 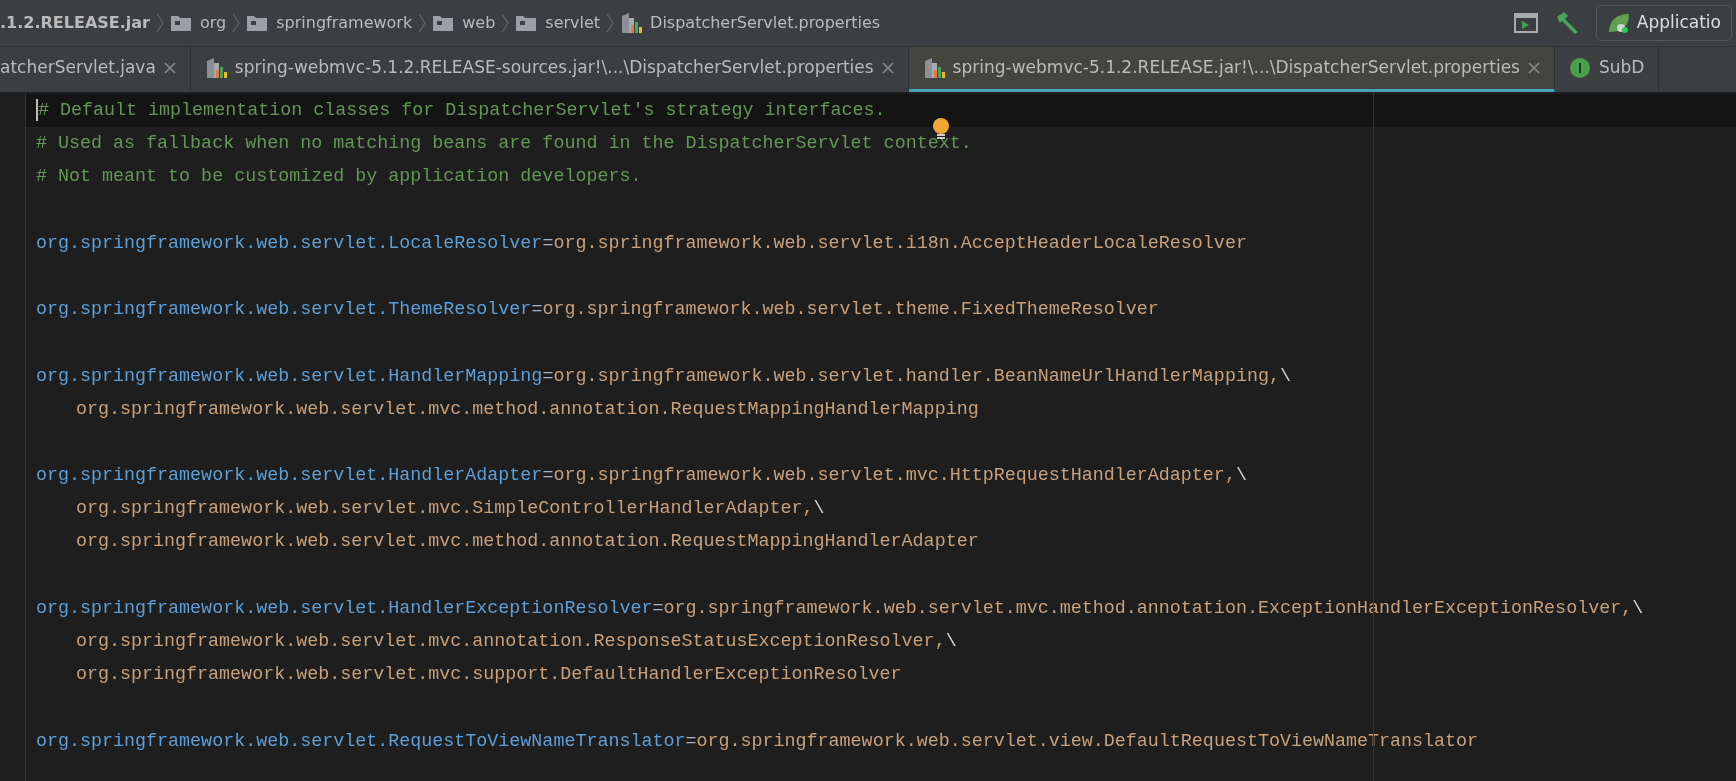 I want to click on property-value: org.springframework.web.servlet.i18n.AcceptHeaderLocaleResolver, so click(x=900, y=243).